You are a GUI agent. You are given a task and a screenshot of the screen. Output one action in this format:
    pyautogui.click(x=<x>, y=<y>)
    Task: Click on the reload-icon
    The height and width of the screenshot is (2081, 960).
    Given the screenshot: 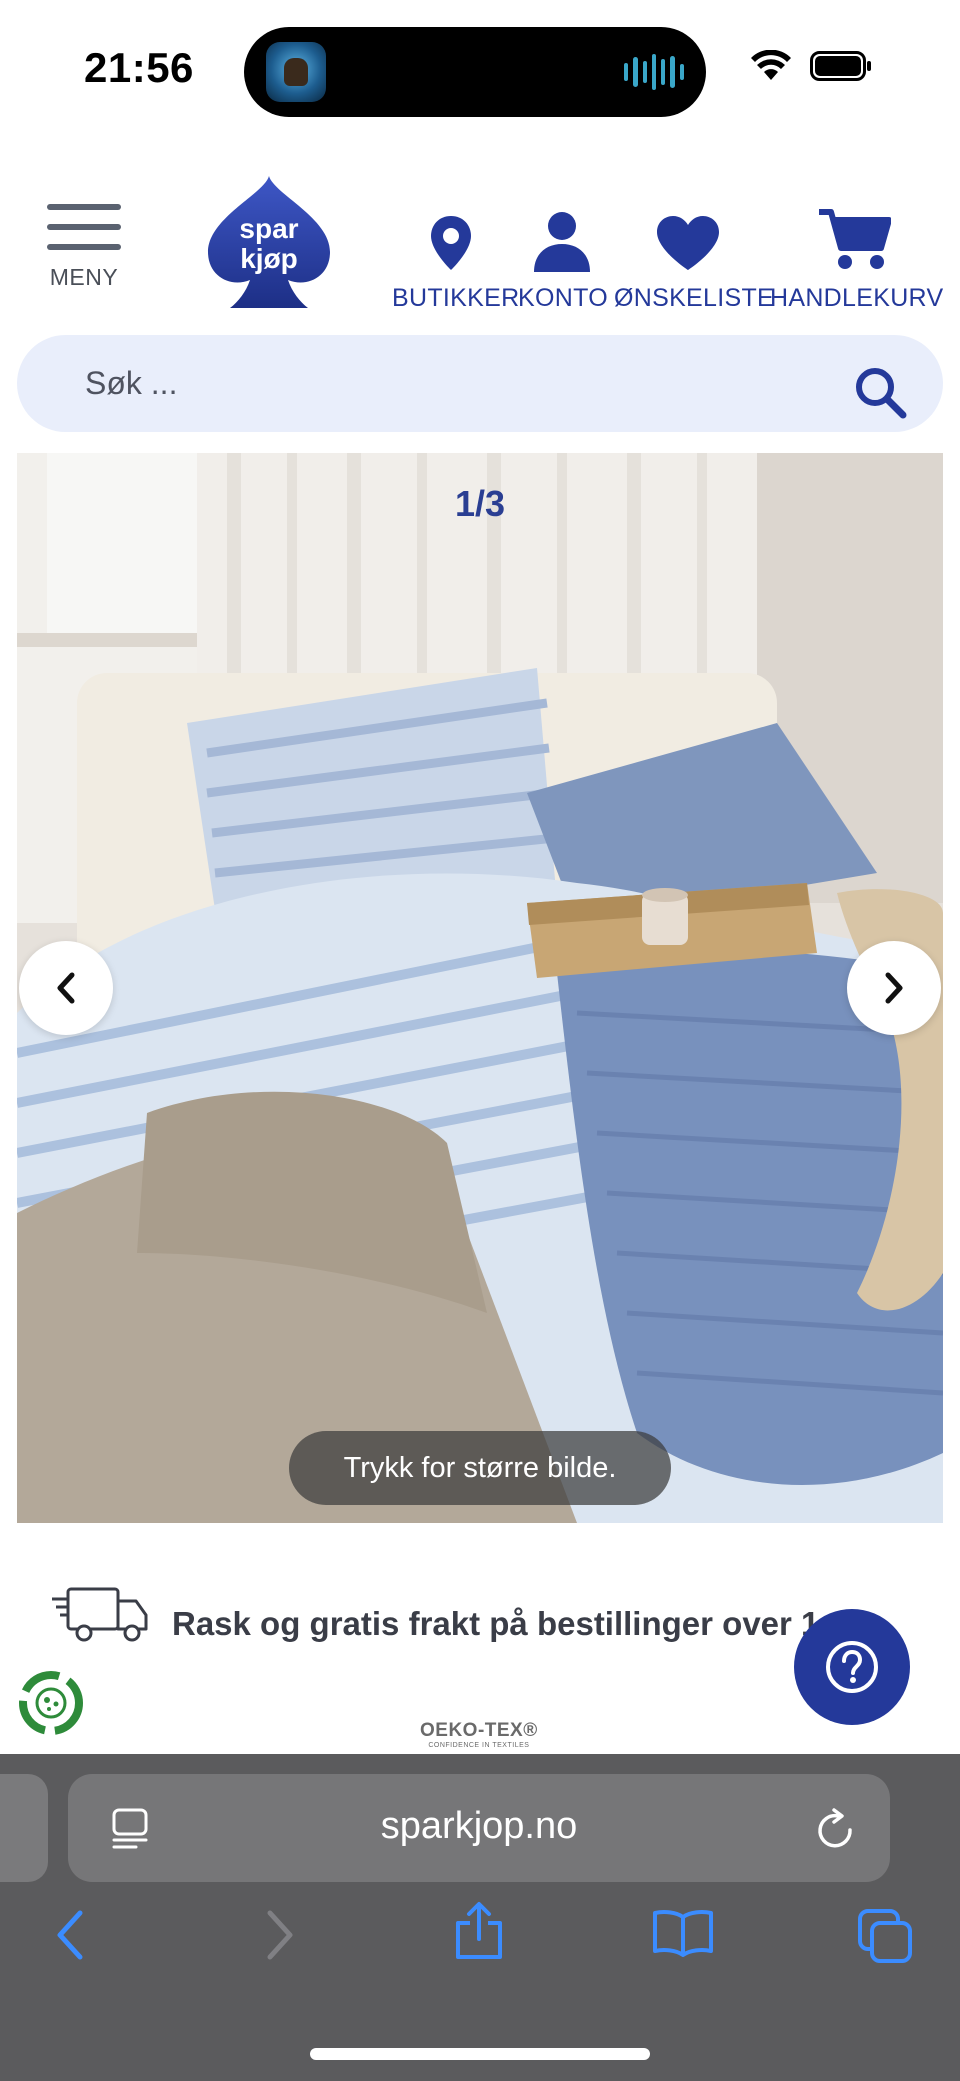 What is the action you would take?
    pyautogui.click(x=836, y=1831)
    